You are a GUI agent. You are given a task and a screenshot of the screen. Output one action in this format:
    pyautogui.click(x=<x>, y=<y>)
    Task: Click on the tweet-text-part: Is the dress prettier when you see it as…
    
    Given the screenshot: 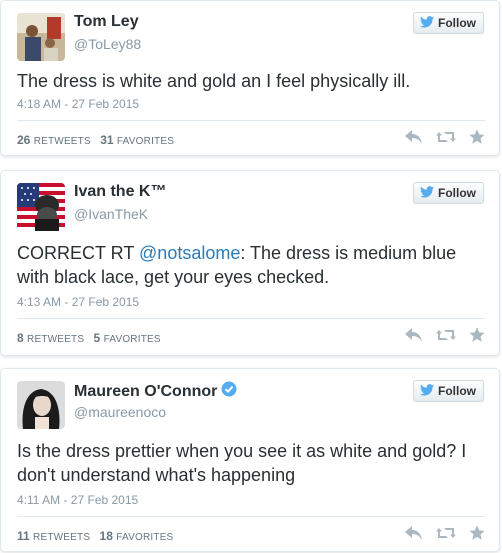 What is the action you would take?
    pyautogui.click(x=242, y=463)
    